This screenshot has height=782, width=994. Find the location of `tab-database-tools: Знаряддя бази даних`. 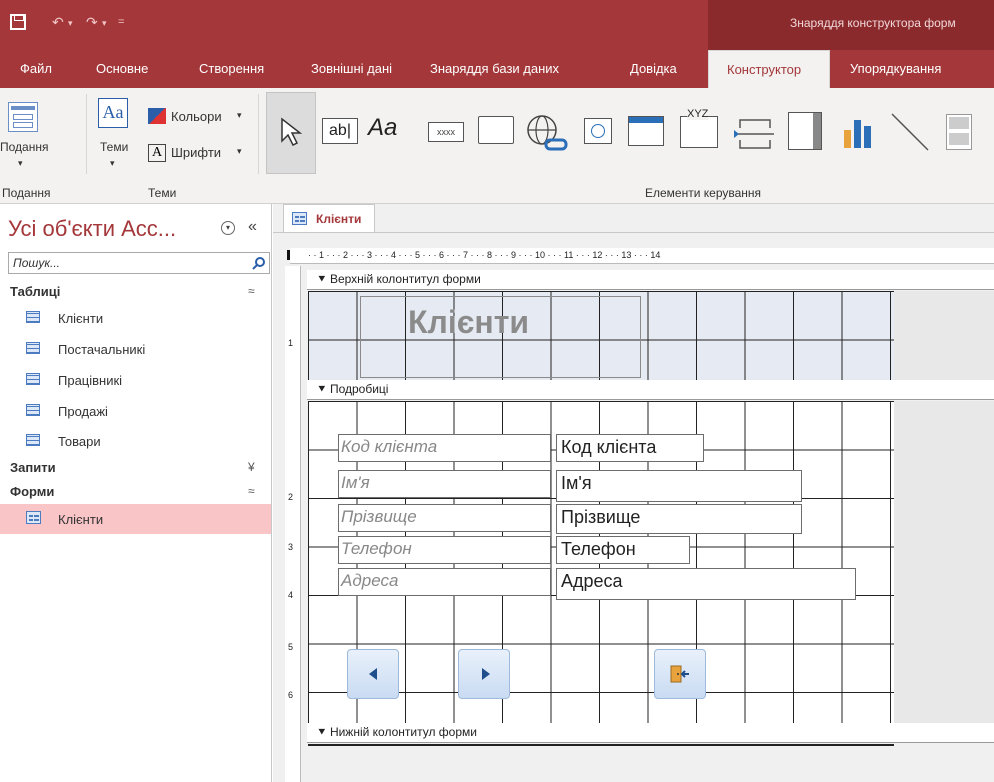

tab-database-tools: Знаряддя бази даних is located at coordinates (494, 68).